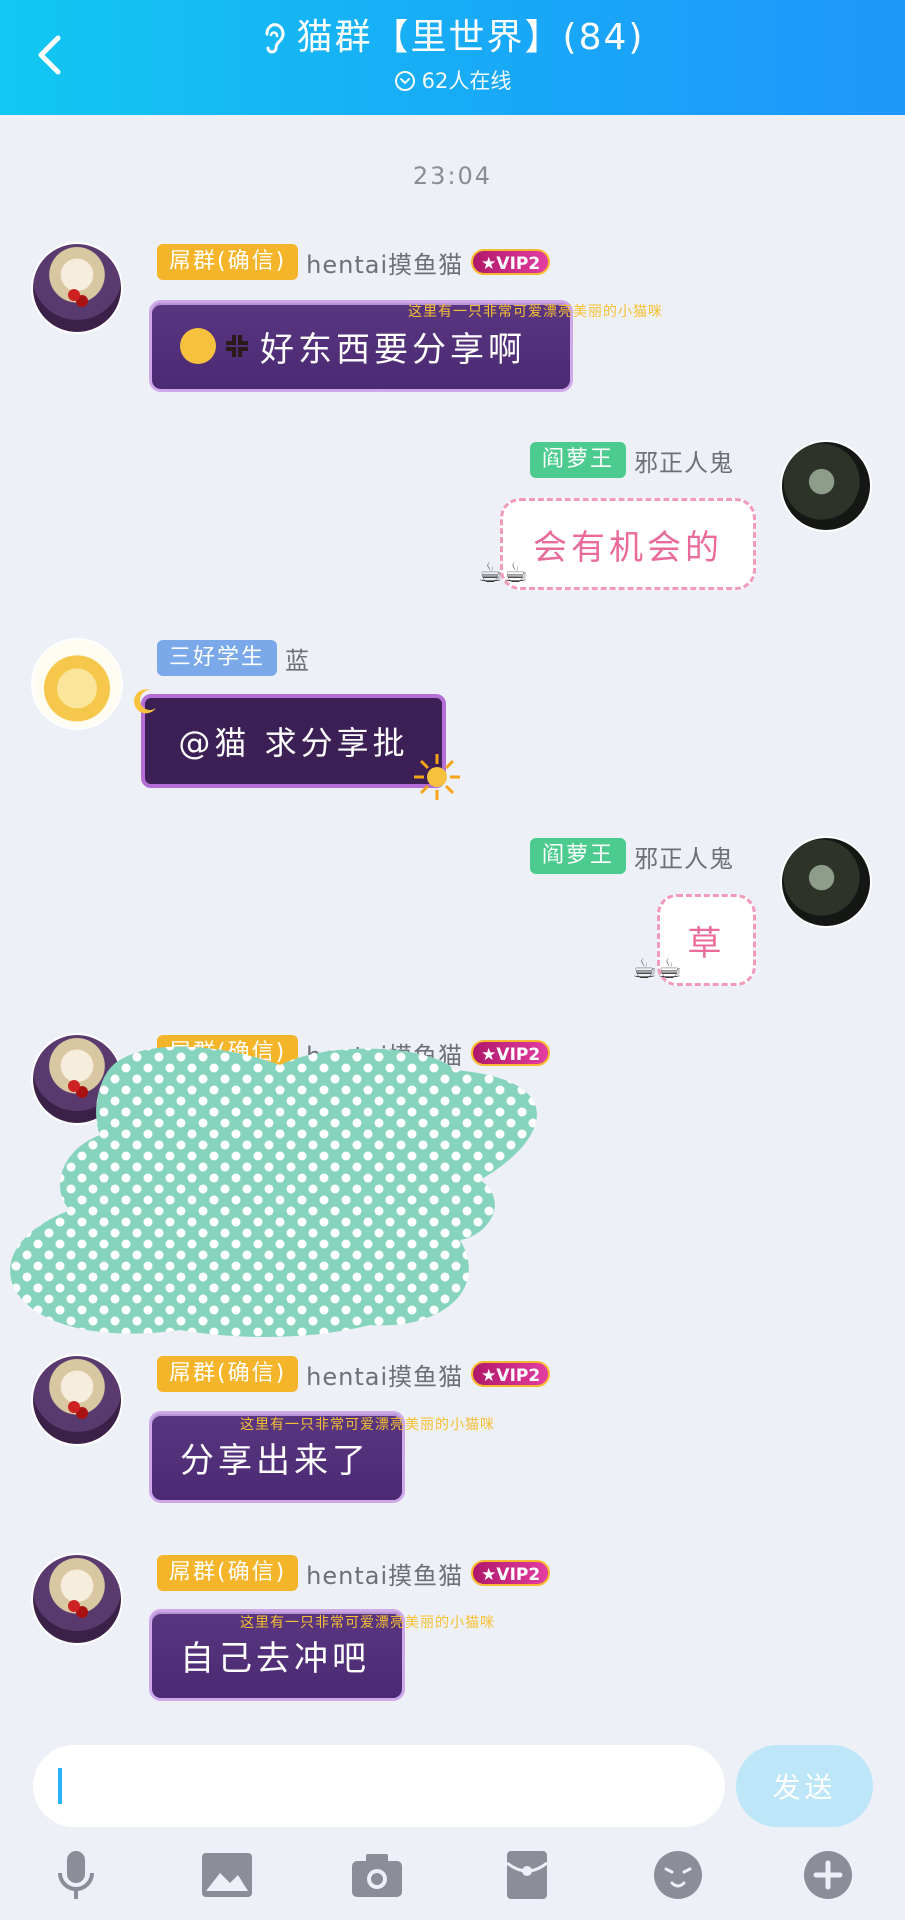  Describe the element at coordinates (379, 1786) in the screenshot. I see `message-input` at that location.